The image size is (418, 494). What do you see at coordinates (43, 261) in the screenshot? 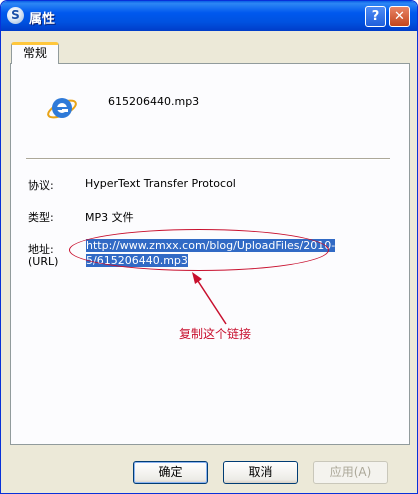
I see `address-sublabel: (URL)` at bounding box center [43, 261].